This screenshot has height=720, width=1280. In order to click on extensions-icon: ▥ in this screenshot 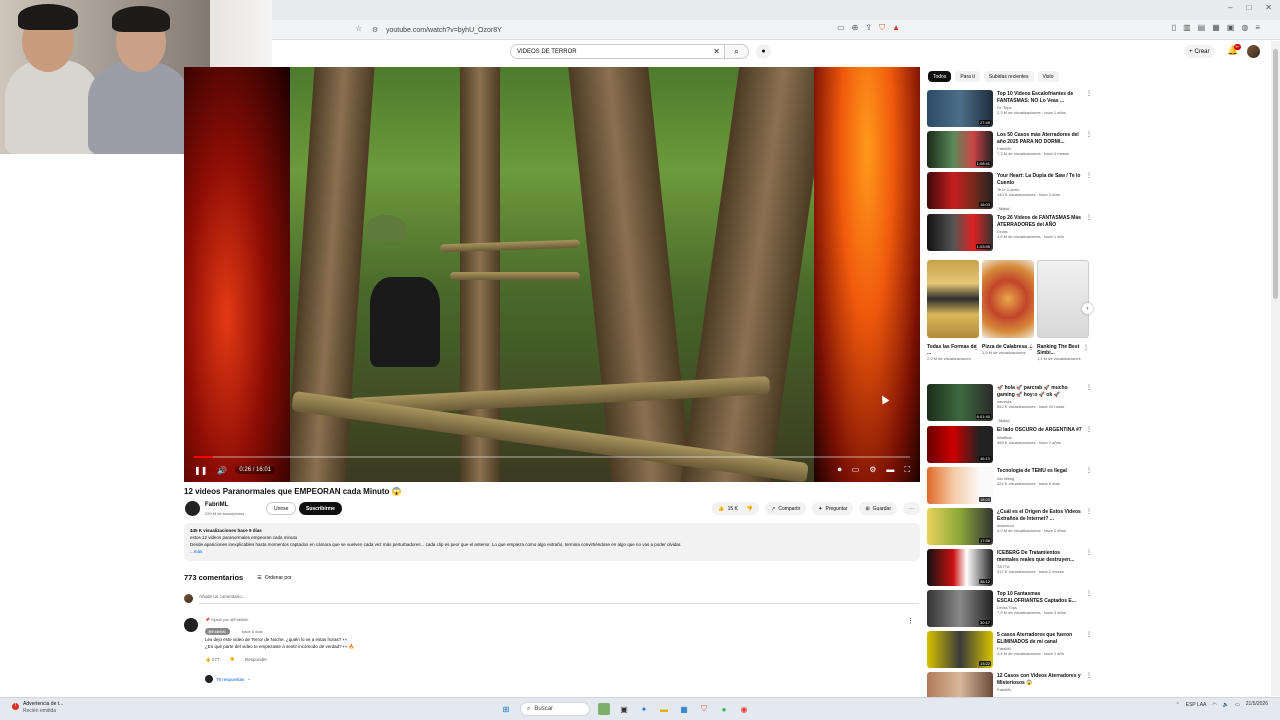, I will do `click(1187, 27)`.